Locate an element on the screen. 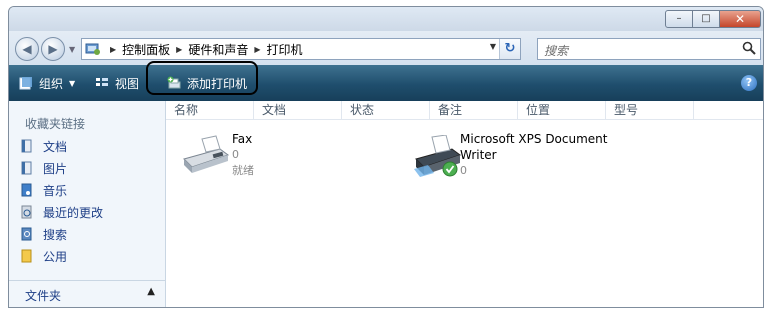  back-button: ◀ is located at coordinates (27, 49).